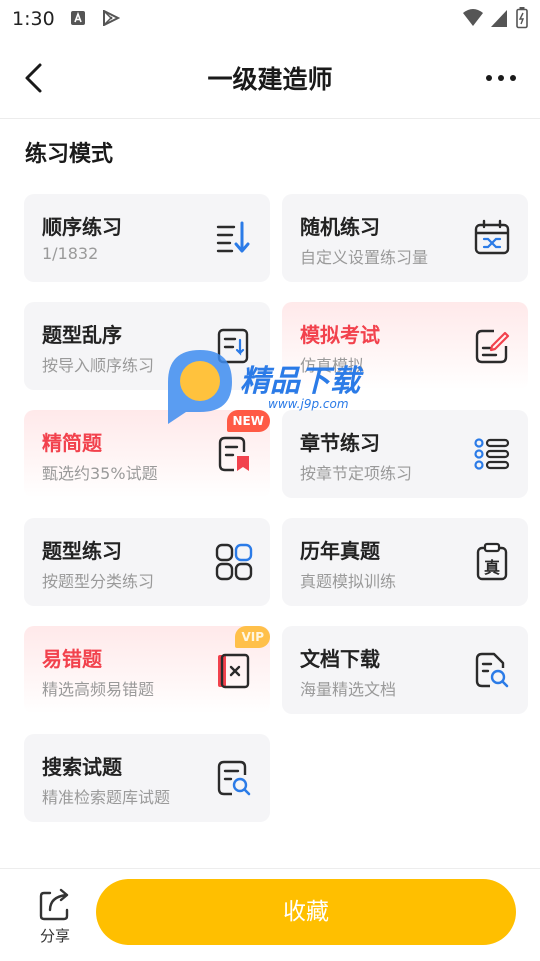  I want to click on error-book-icon, so click(234, 671).